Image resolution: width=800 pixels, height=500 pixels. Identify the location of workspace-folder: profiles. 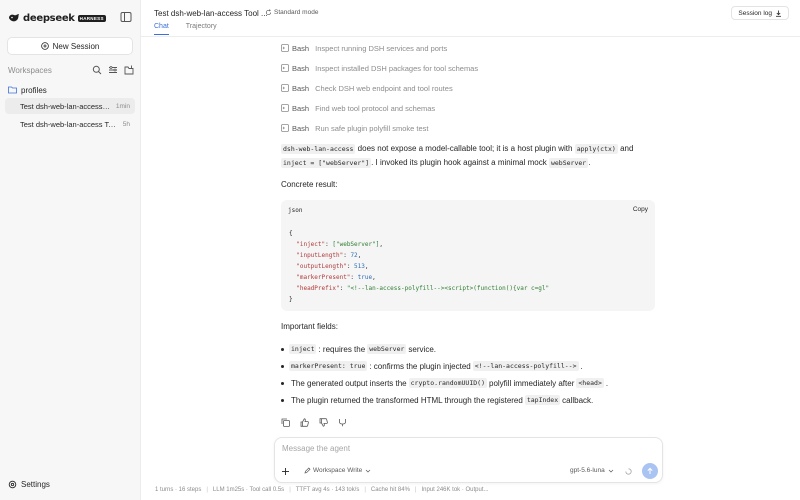
(27, 90).